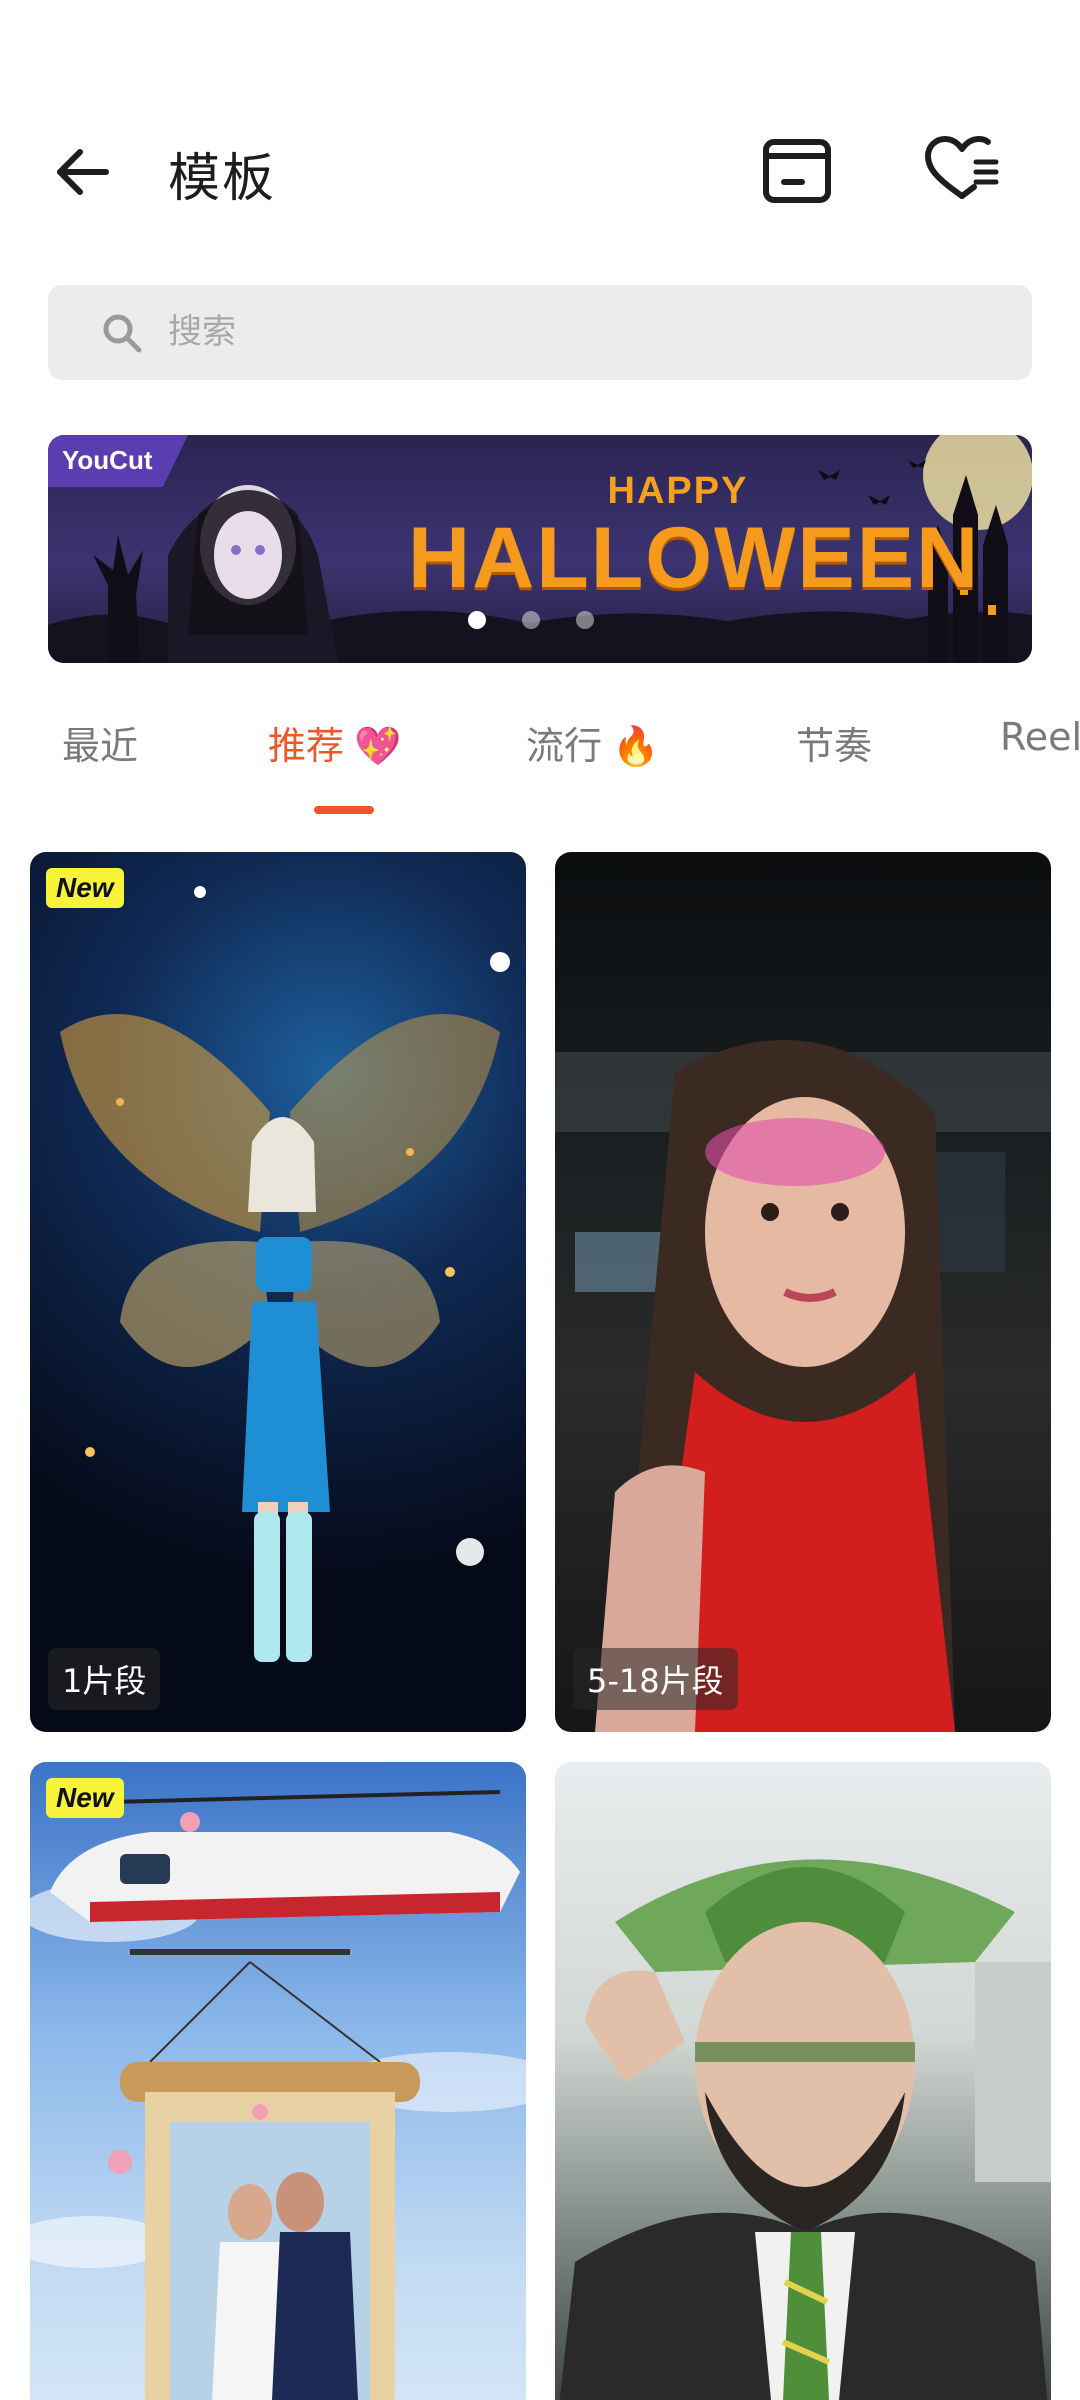 Image resolution: width=1080 pixels, height=2400 pixels. I want to click on sparkling-heart-icon: 💖, so click(378, 746).